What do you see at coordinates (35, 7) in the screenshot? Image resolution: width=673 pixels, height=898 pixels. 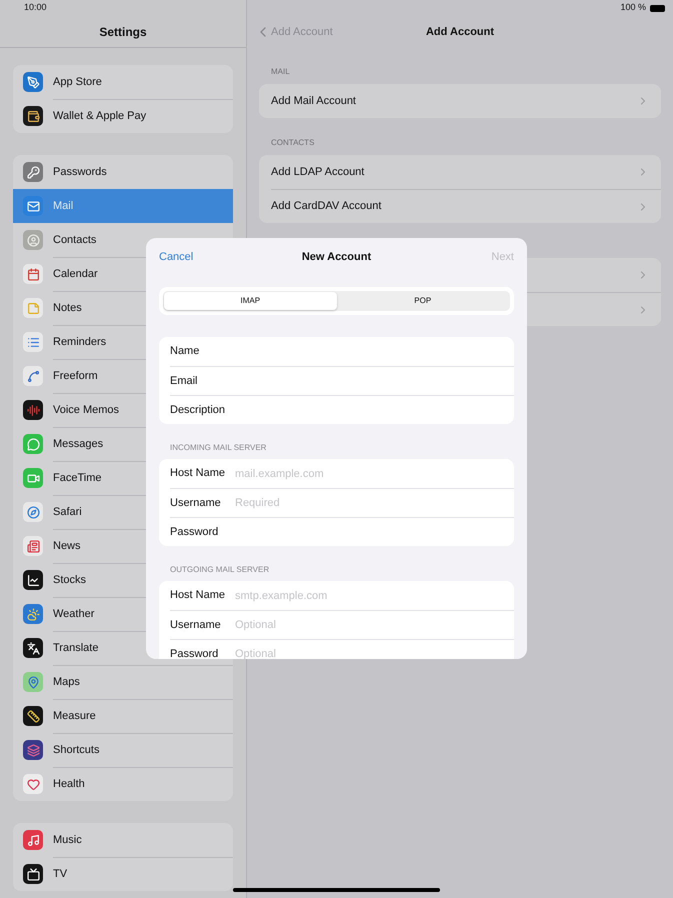 I see `status-time: 10:00` at bounding box center [35, 7].